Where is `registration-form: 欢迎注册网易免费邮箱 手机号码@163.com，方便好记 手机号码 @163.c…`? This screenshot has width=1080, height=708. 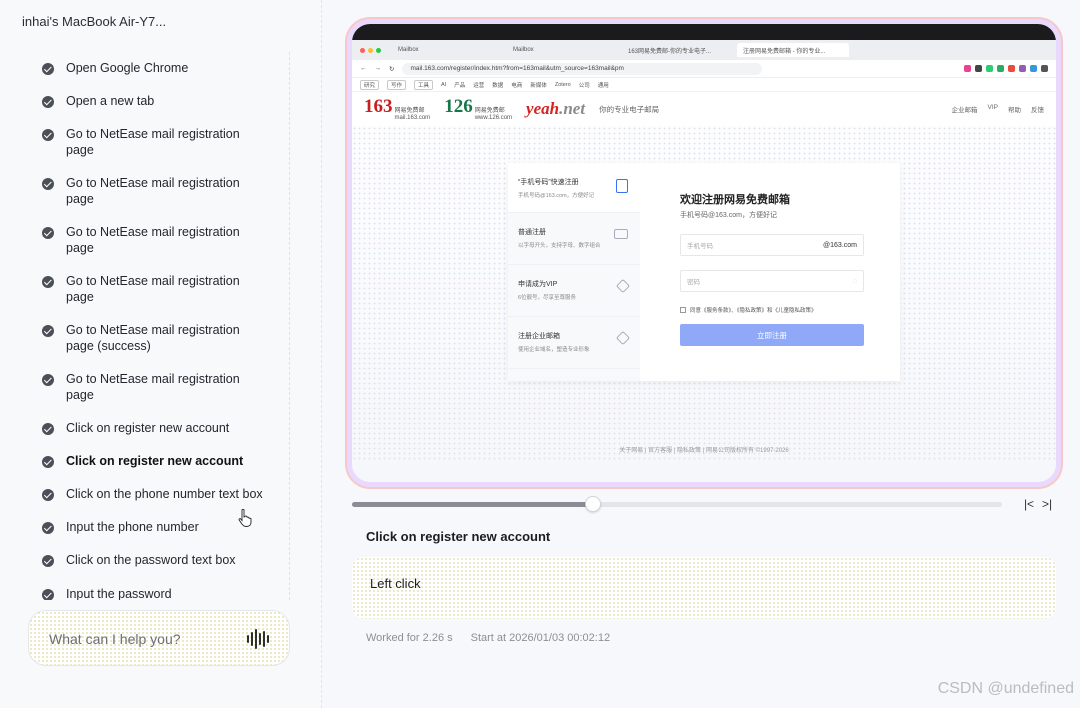
registration-form: 欢迎注册网易免费邮箱 手机号码@163.com，方便好记 手机号码 @163.c… is located at coordinates (770, 272).